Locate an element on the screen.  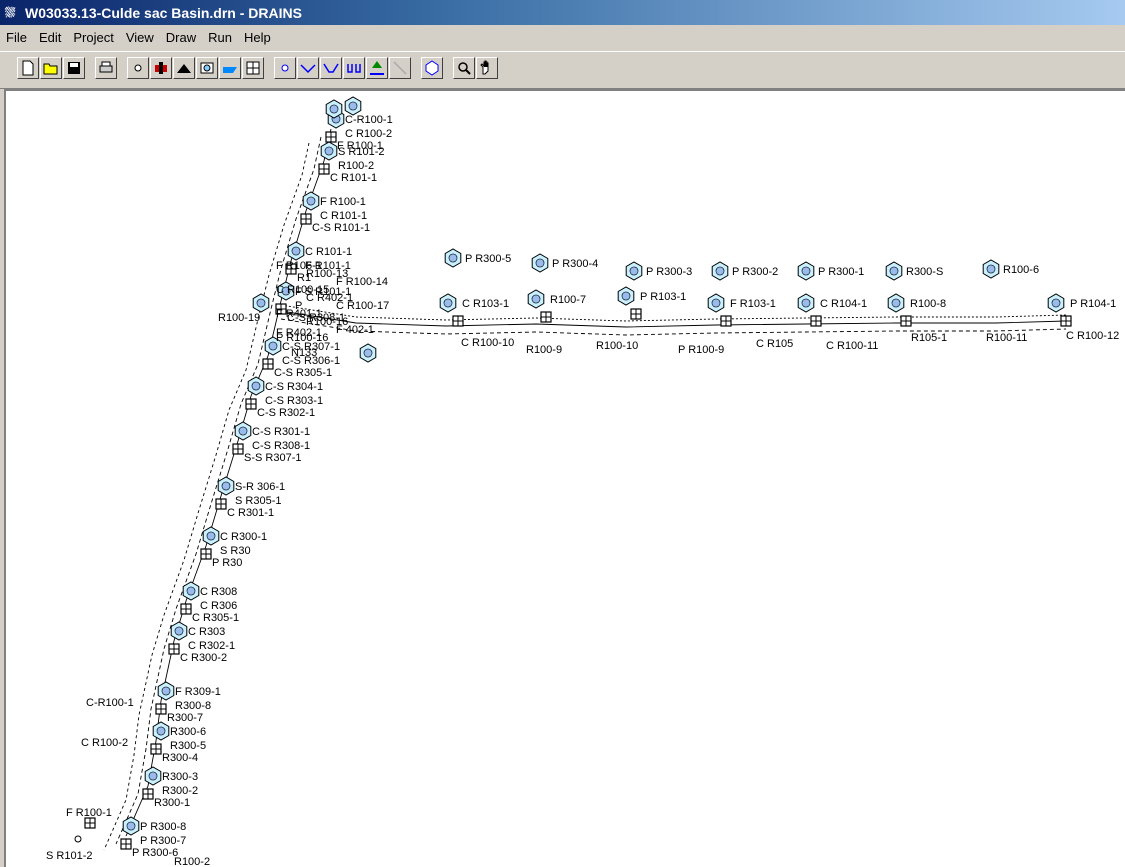
node-label: F 402-1 is located at coordinates (355, 330).